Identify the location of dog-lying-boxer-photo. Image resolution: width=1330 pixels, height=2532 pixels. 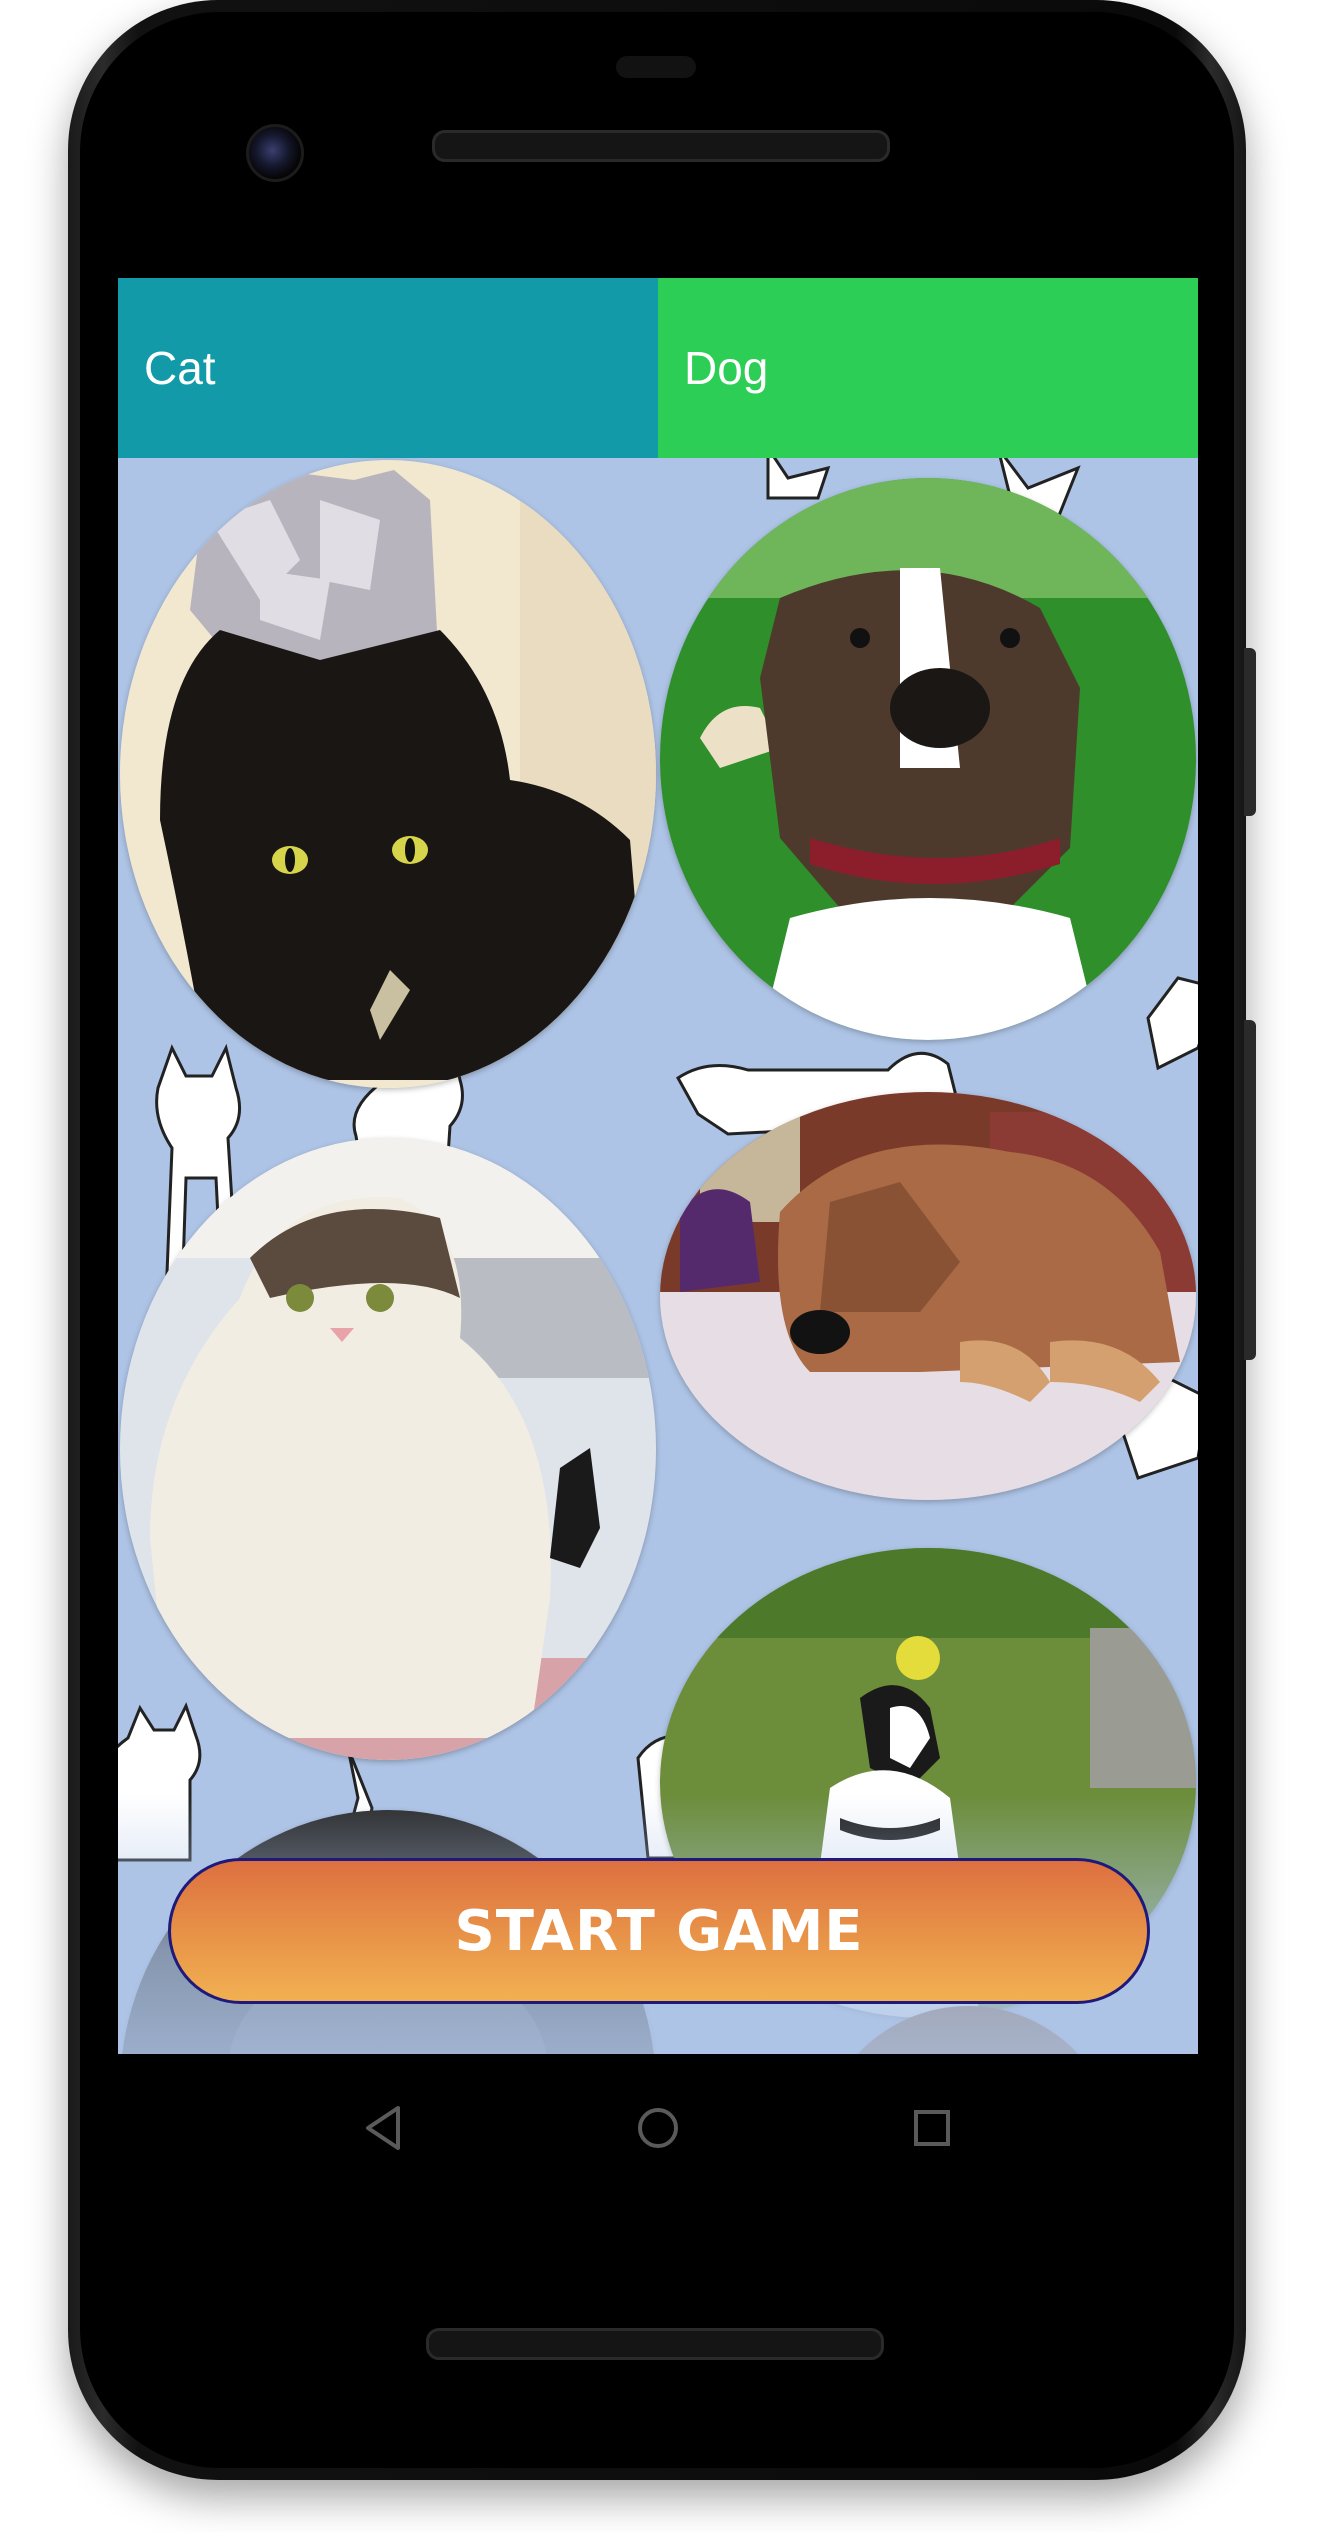
(928, 1296).